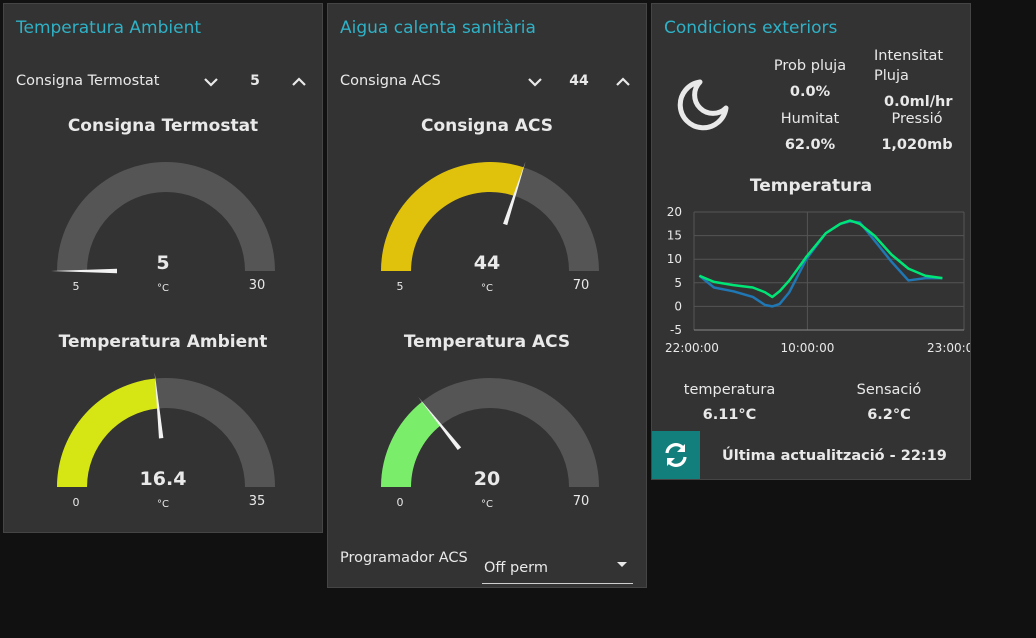  What do you see at coordinates (810, 79) in the screenshot?
I see `prob-pluja: Prob pluja 0.0%` at bounding box center [810, 79].